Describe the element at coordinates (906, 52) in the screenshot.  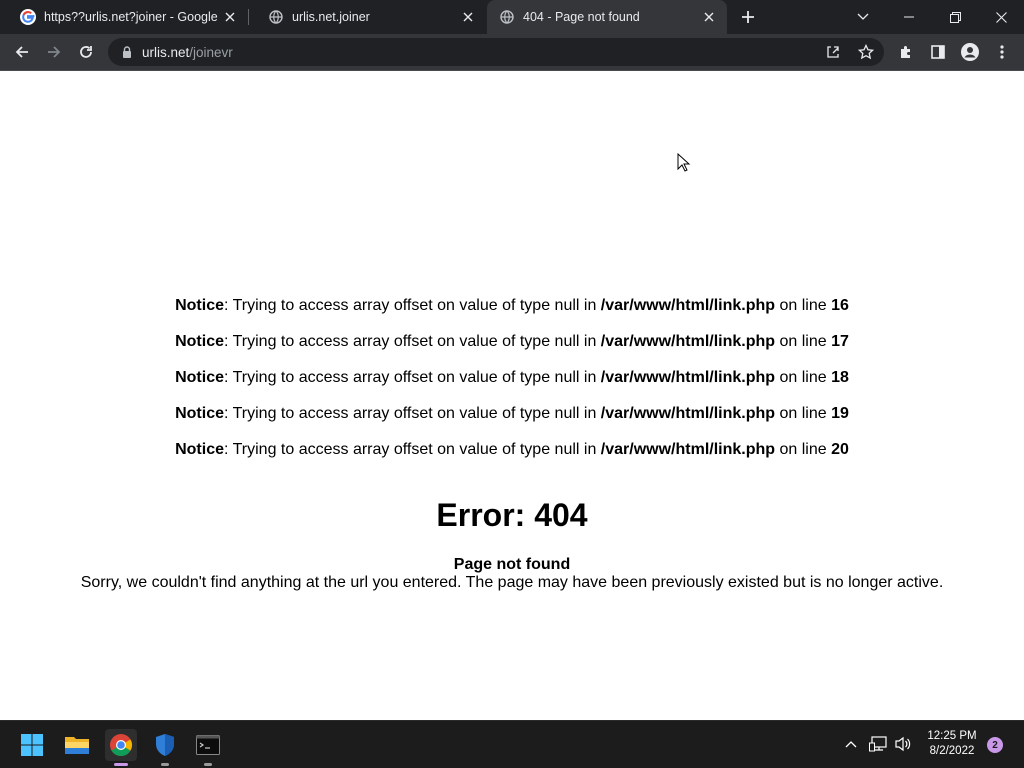
I see `extensions-button` at that location.